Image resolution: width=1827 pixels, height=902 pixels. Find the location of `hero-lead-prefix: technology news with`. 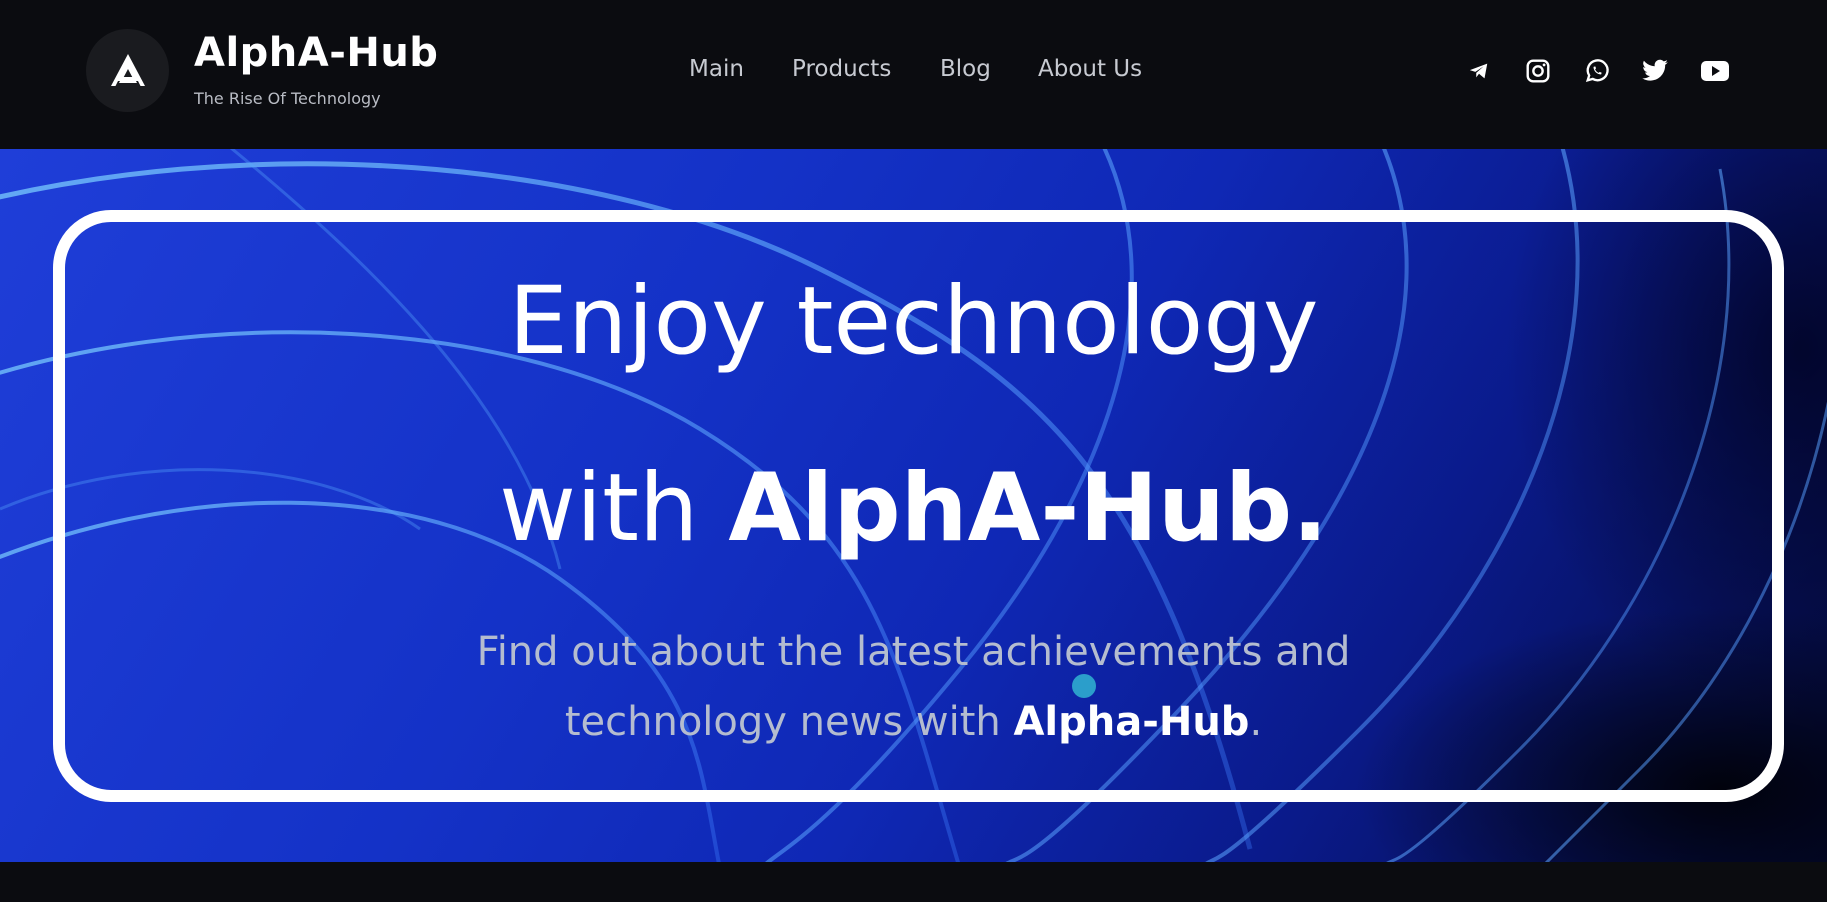

hero-lead-prefix: technology news with is located at coordinates (789, 722).